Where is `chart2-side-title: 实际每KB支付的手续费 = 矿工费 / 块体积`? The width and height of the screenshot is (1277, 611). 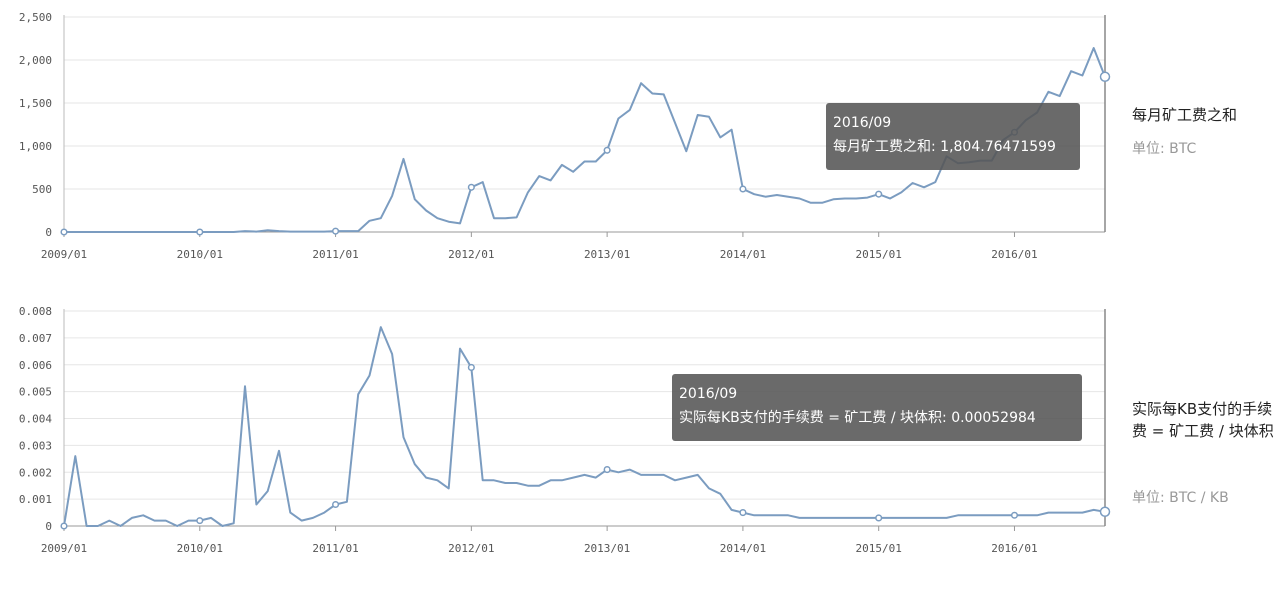
chart2-side-title: 实际每KB支付的手续费 = 矿工费 / 块体积 is located at coordinates (1203, 420).